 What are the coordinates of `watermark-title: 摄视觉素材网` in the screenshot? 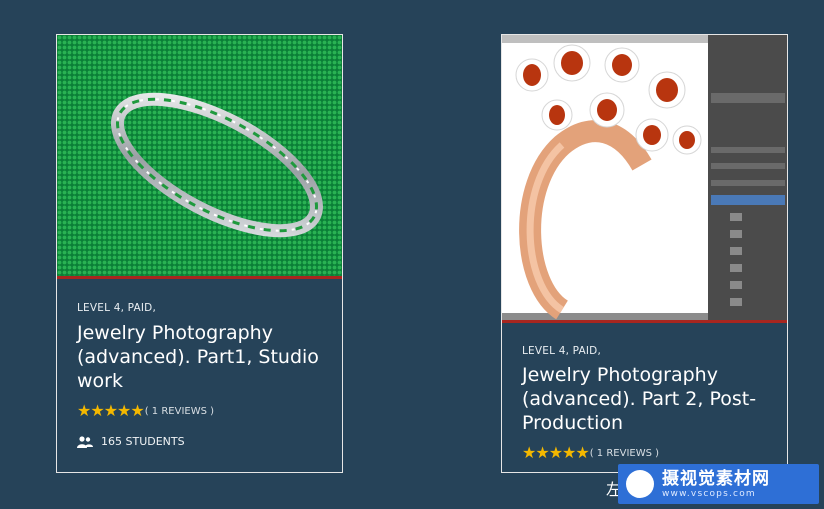 It's located at (716, 478).